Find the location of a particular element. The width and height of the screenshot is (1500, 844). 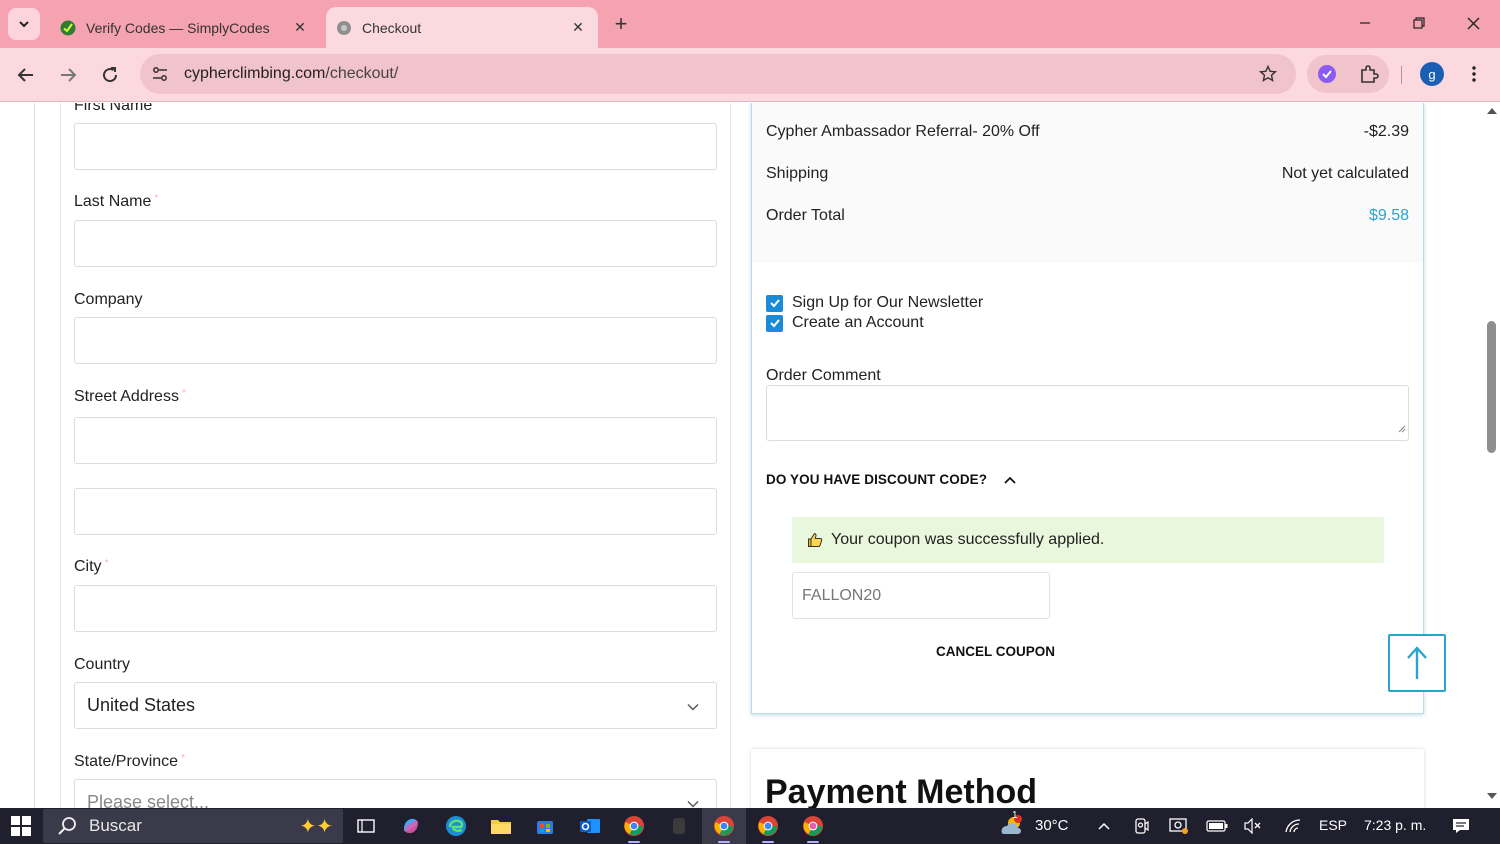

weather-temperature: 30°C is located at coordinates (1052, 825).